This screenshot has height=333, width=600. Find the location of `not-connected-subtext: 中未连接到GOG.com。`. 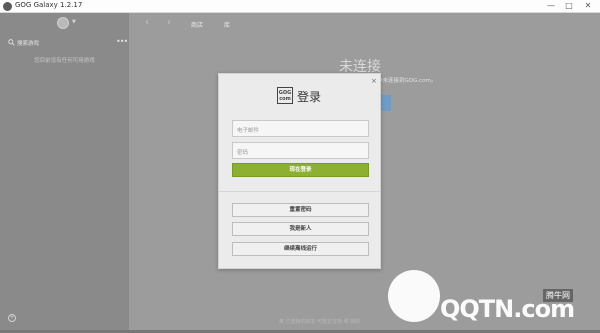

not-connected-subtext: 中未连接到GOG.com。 is located at coordinates (407, 81).